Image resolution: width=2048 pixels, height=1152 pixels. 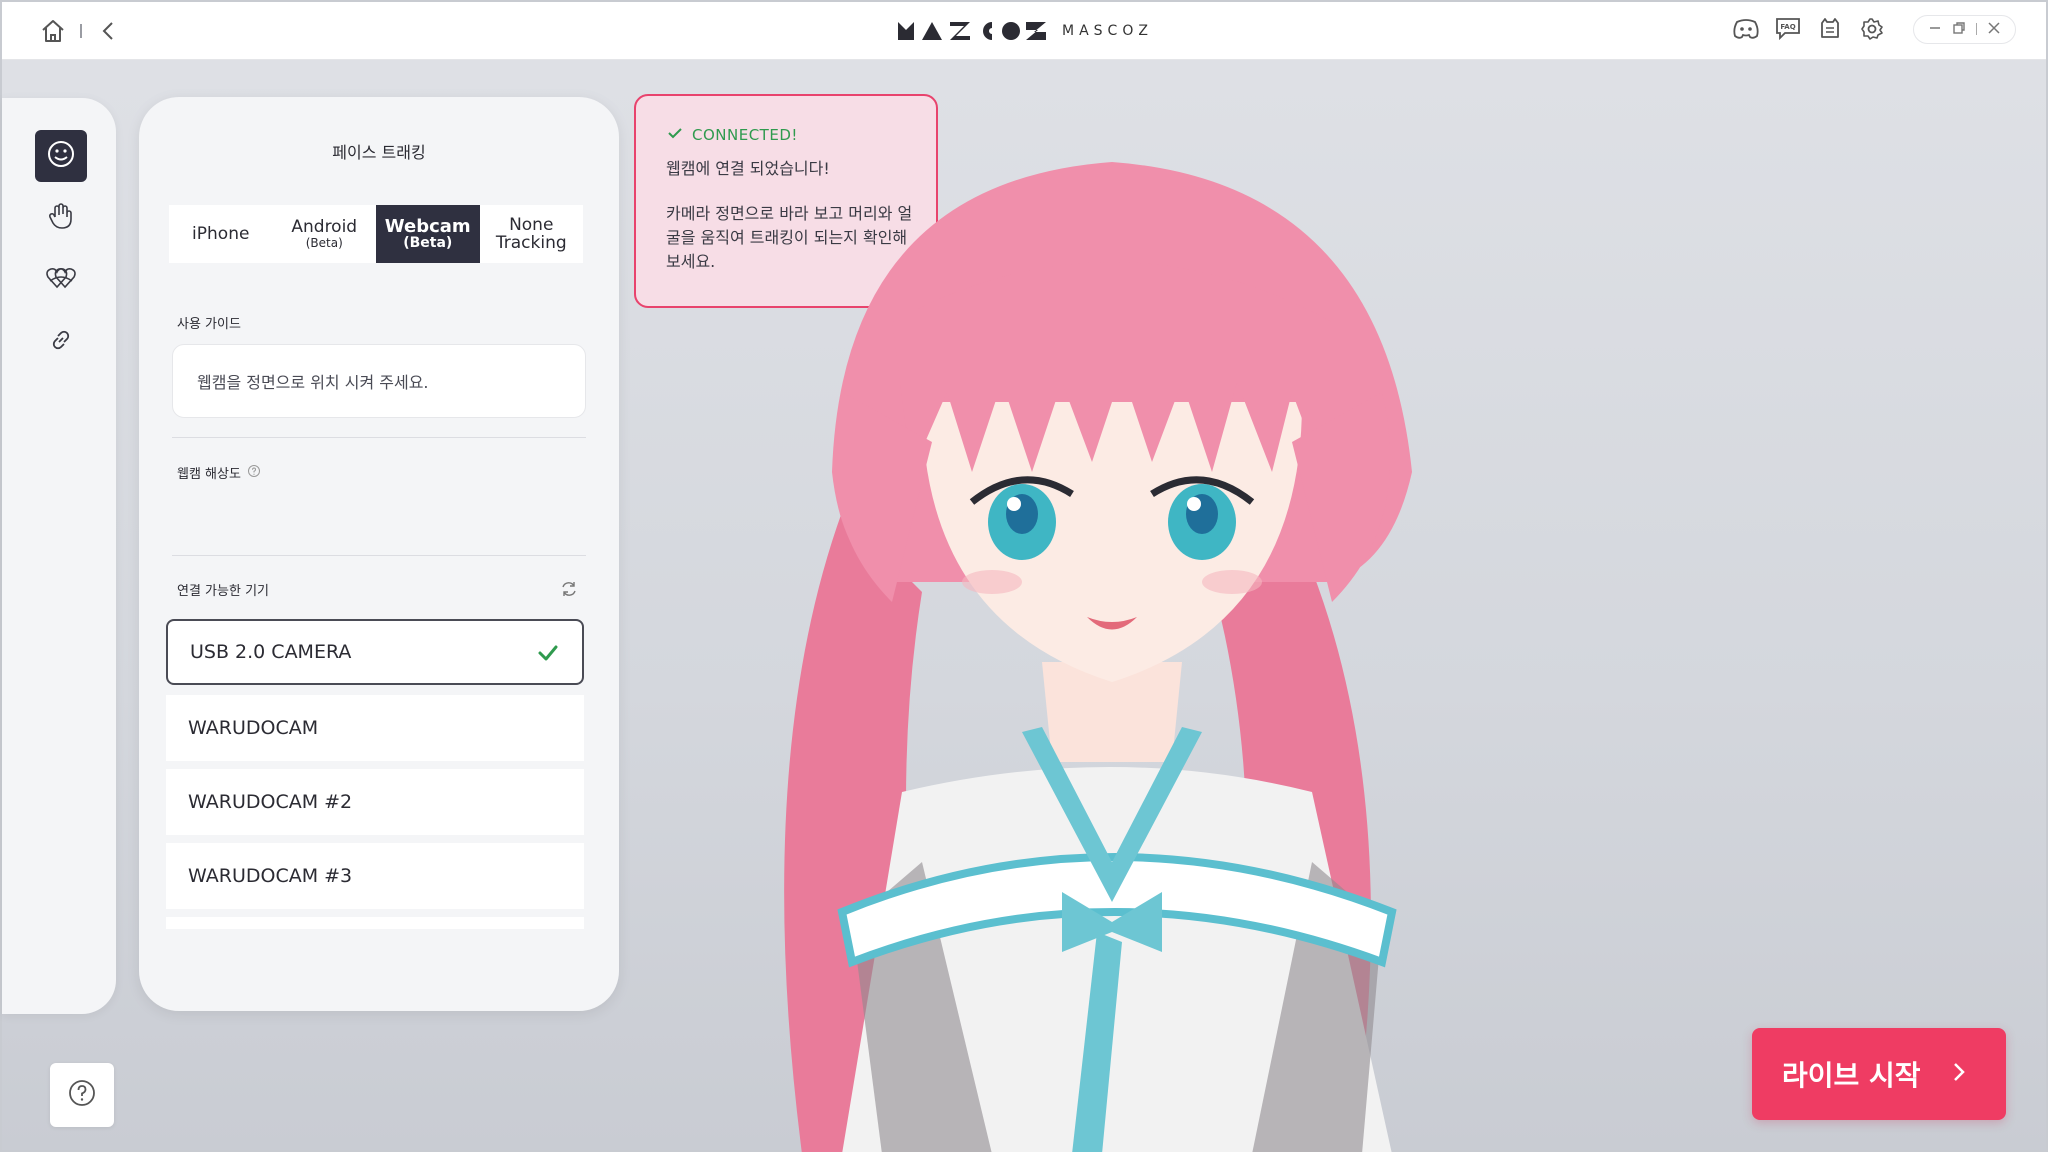 I want to click on tab-none-tracking: None Tracking, so click(x=532, y=234).